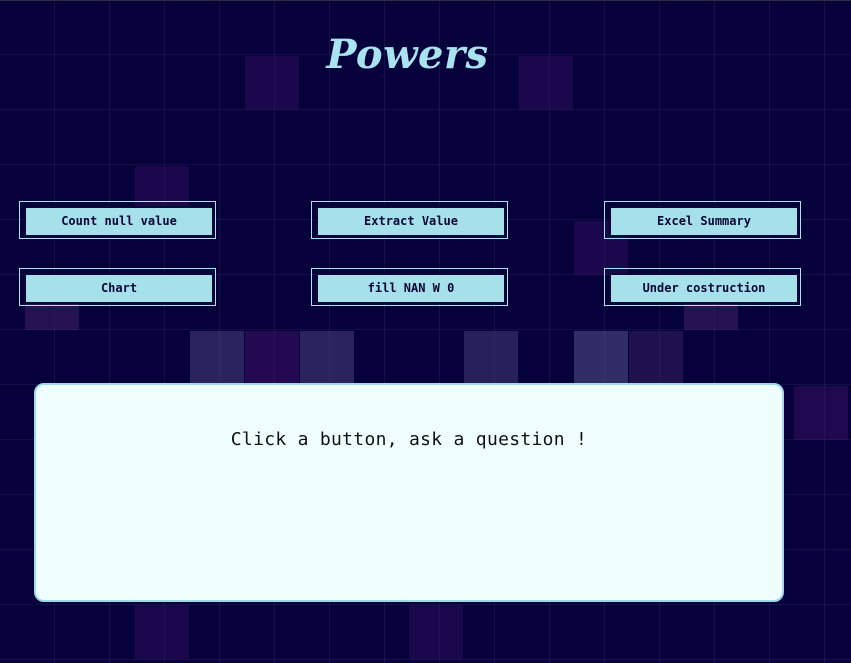 Image resolution: width=851 pixels, height=663 pixels. I want to click on count-null-button-frame: Count null value, so click(117, 220).